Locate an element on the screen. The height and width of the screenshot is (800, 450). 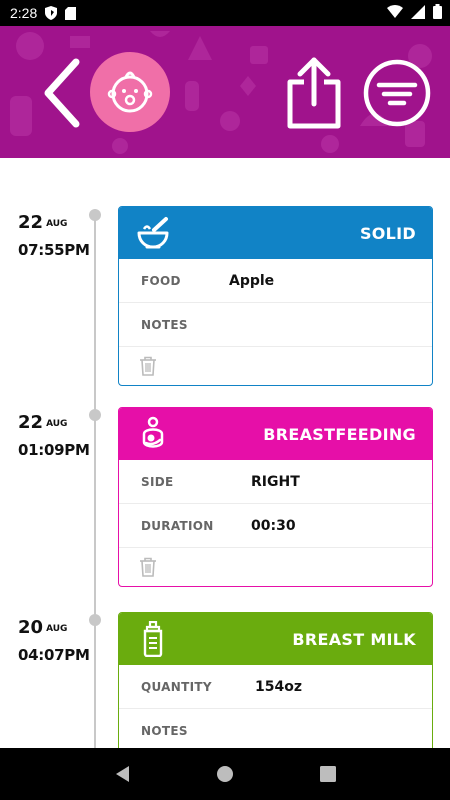
card-header: SOLID is located at coordinates (275, 233).